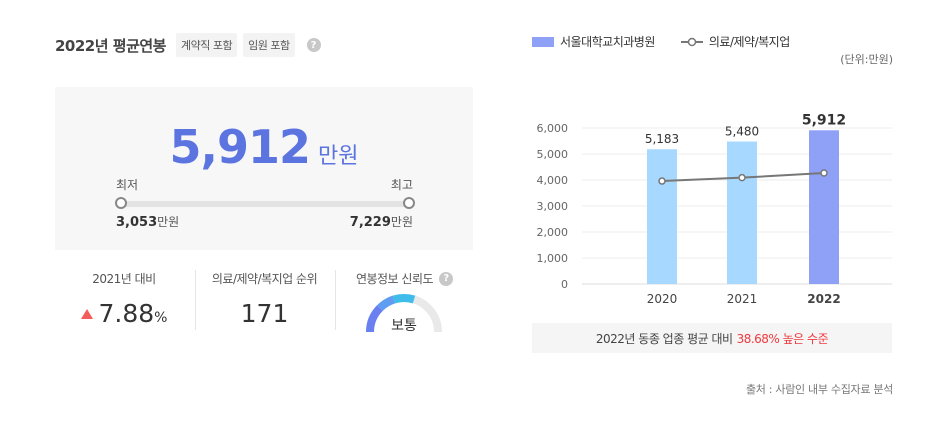 This screenshot has height=441, width=950. I want to click on y-tick-label: 2,000, so click(553, 232).